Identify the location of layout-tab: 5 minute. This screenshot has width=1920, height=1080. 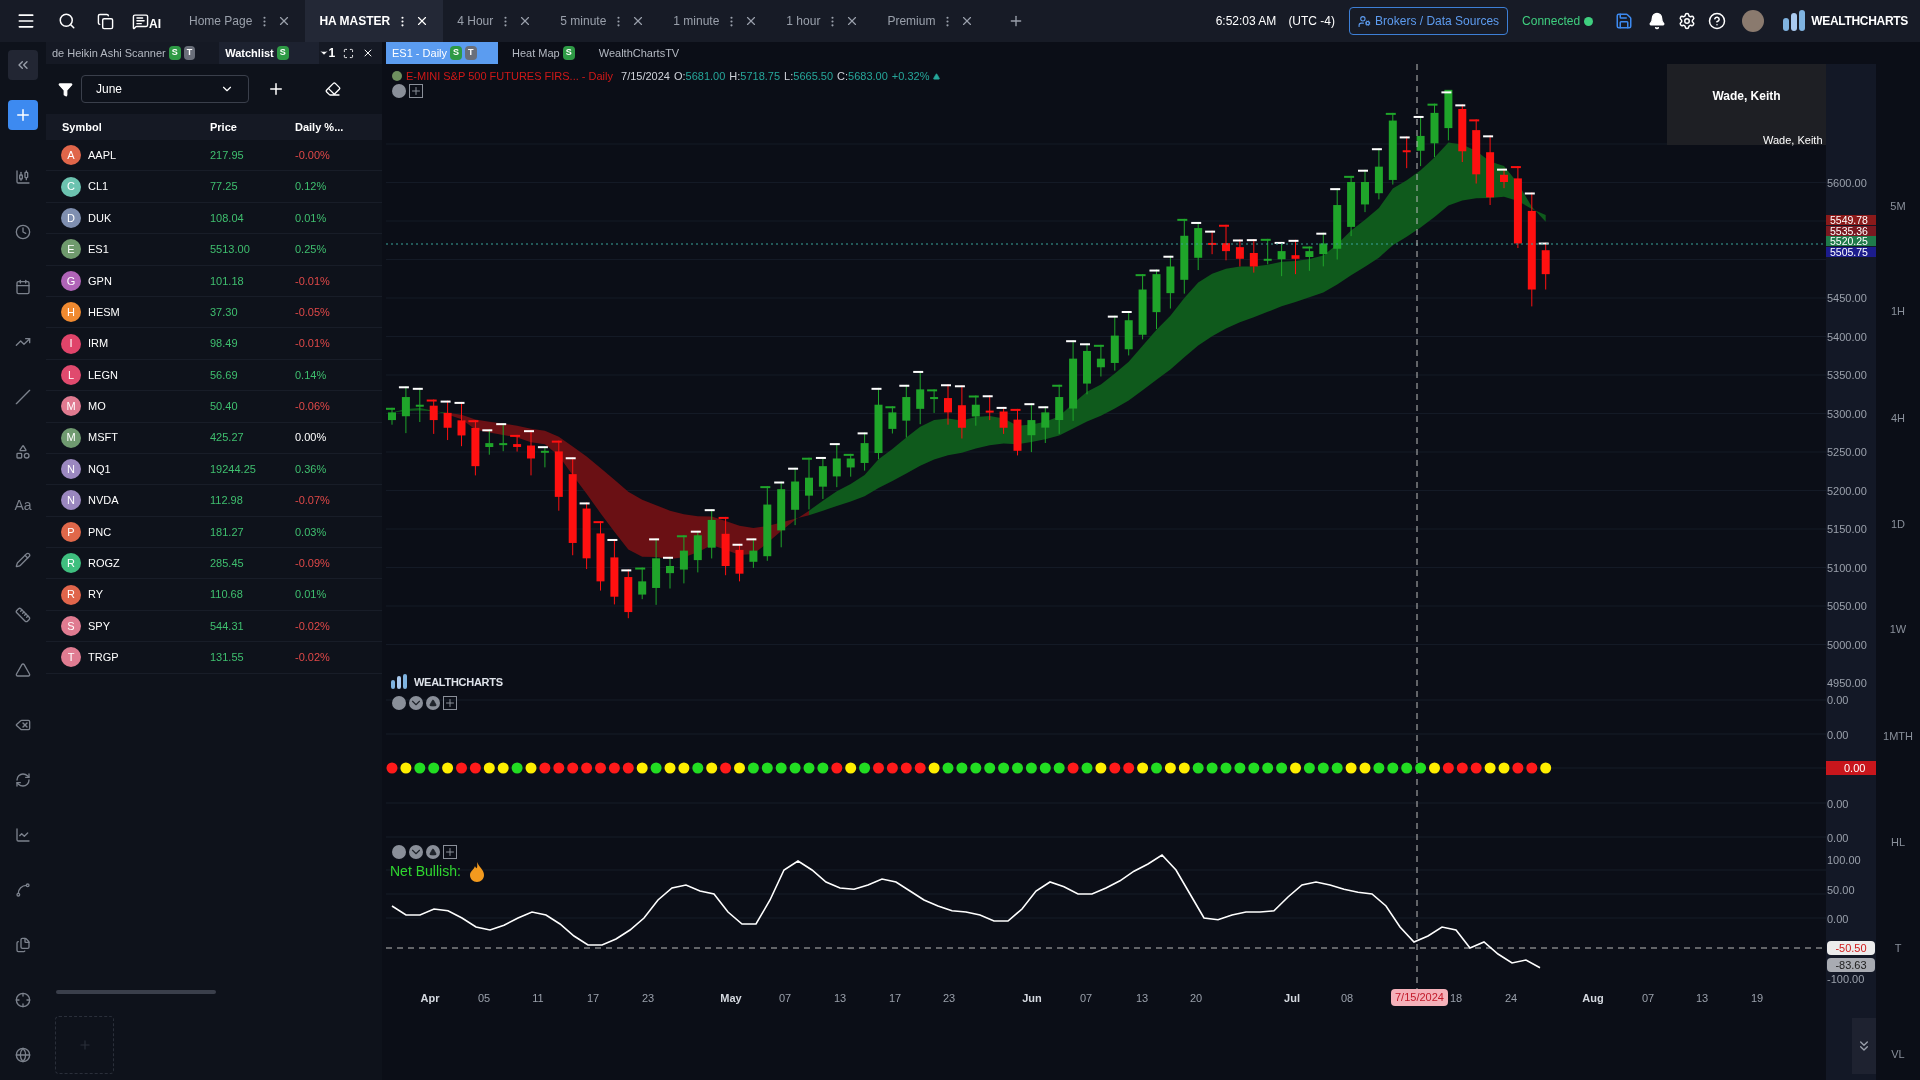
(603, 21).